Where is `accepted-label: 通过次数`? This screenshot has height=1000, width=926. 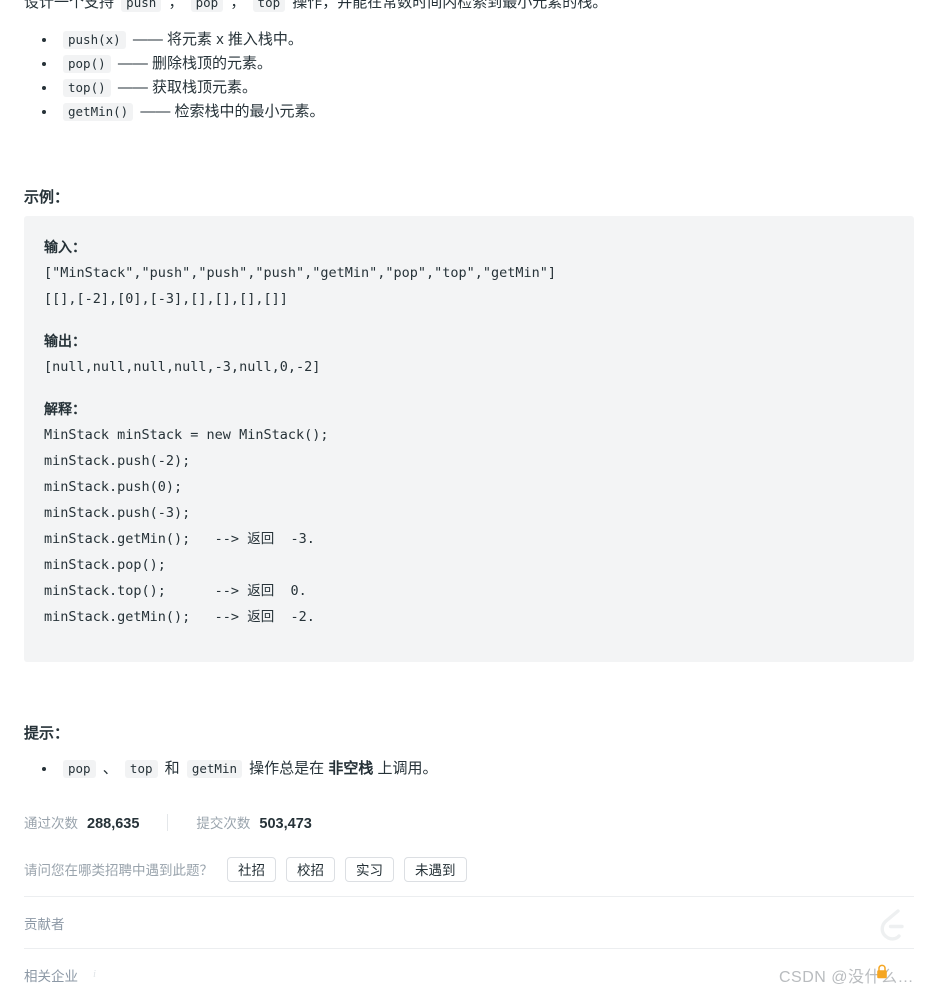
accepted-label: 通过次数 is located at coordinates (51, 823).